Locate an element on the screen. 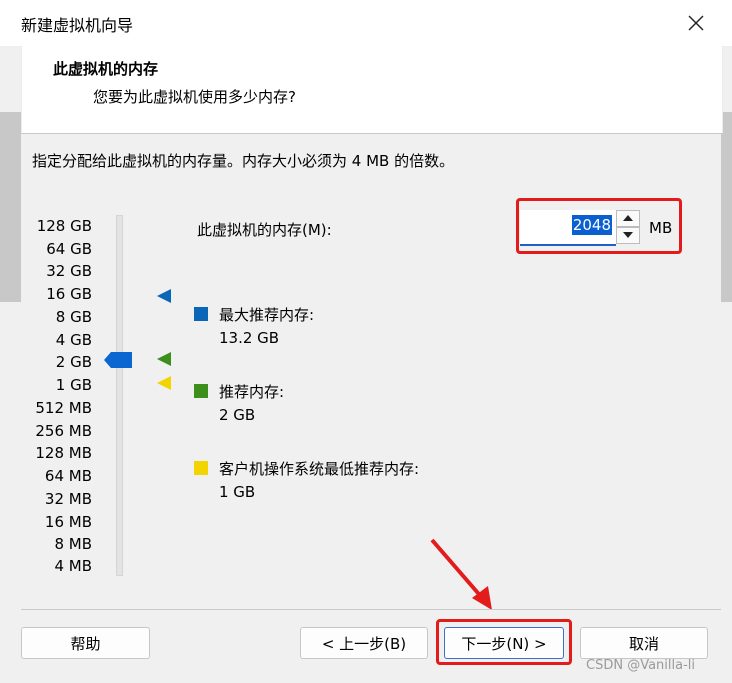  back-button: < 上一步(B) is located at coordinates (364, 643).